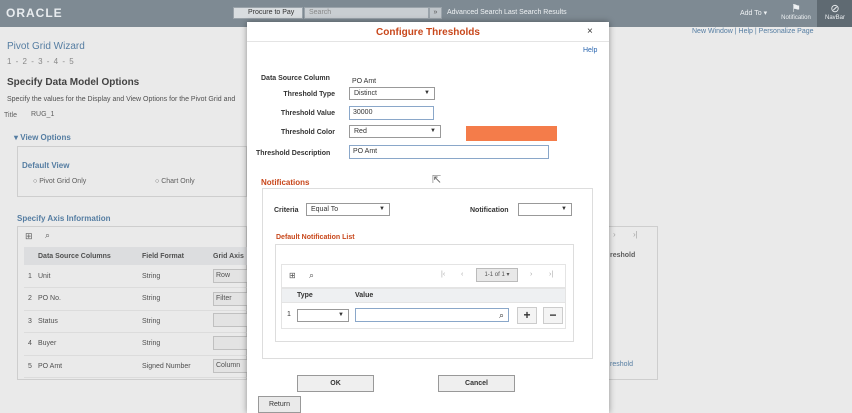  Describe the element at coordinates (590, 50) in the screenshot. I see `help-link: Help` at that location.